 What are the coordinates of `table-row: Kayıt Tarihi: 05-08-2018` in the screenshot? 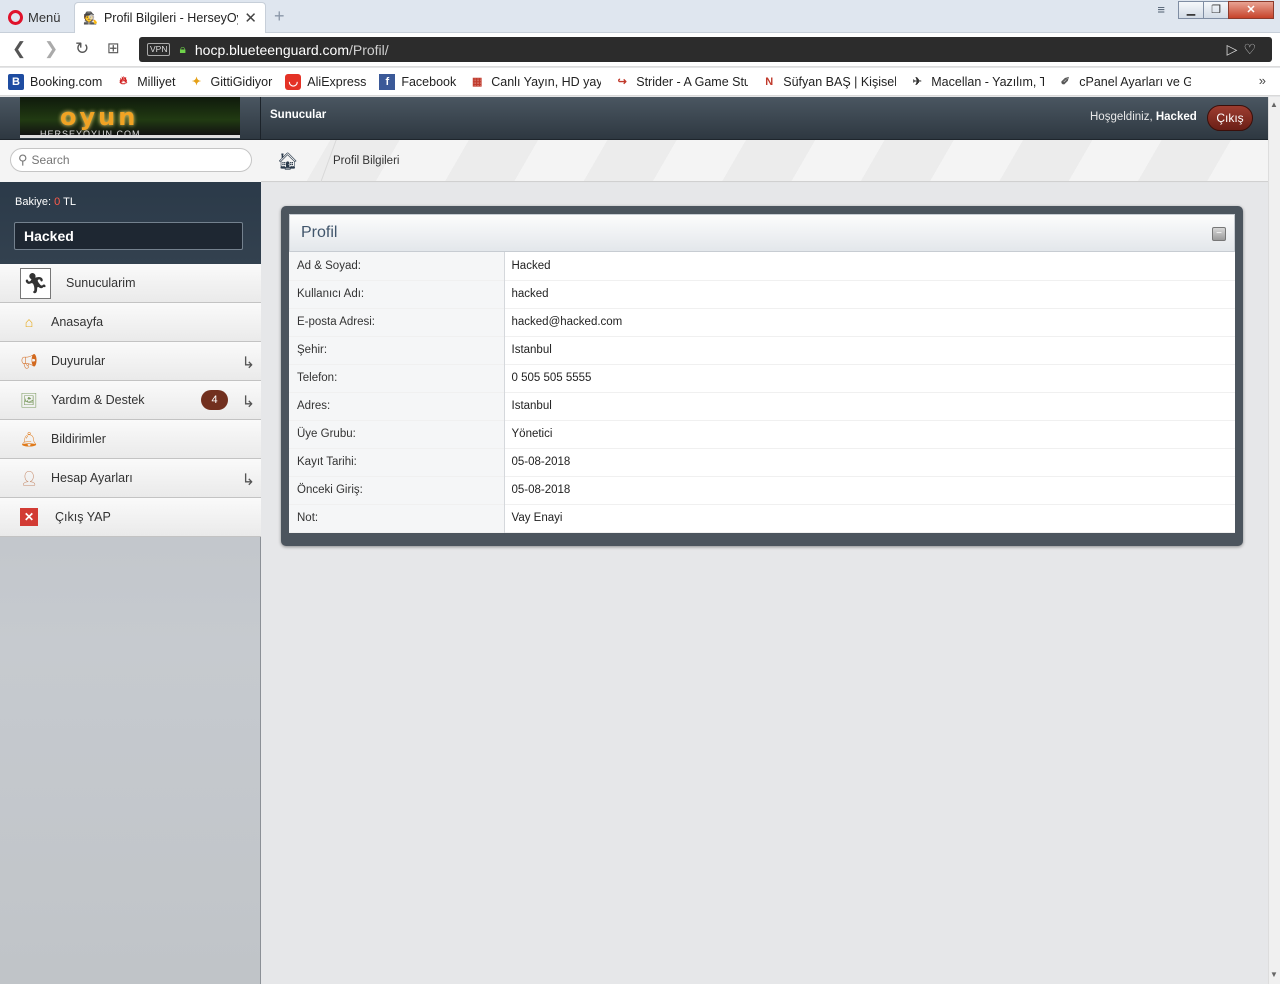 It's located at (762, 462).